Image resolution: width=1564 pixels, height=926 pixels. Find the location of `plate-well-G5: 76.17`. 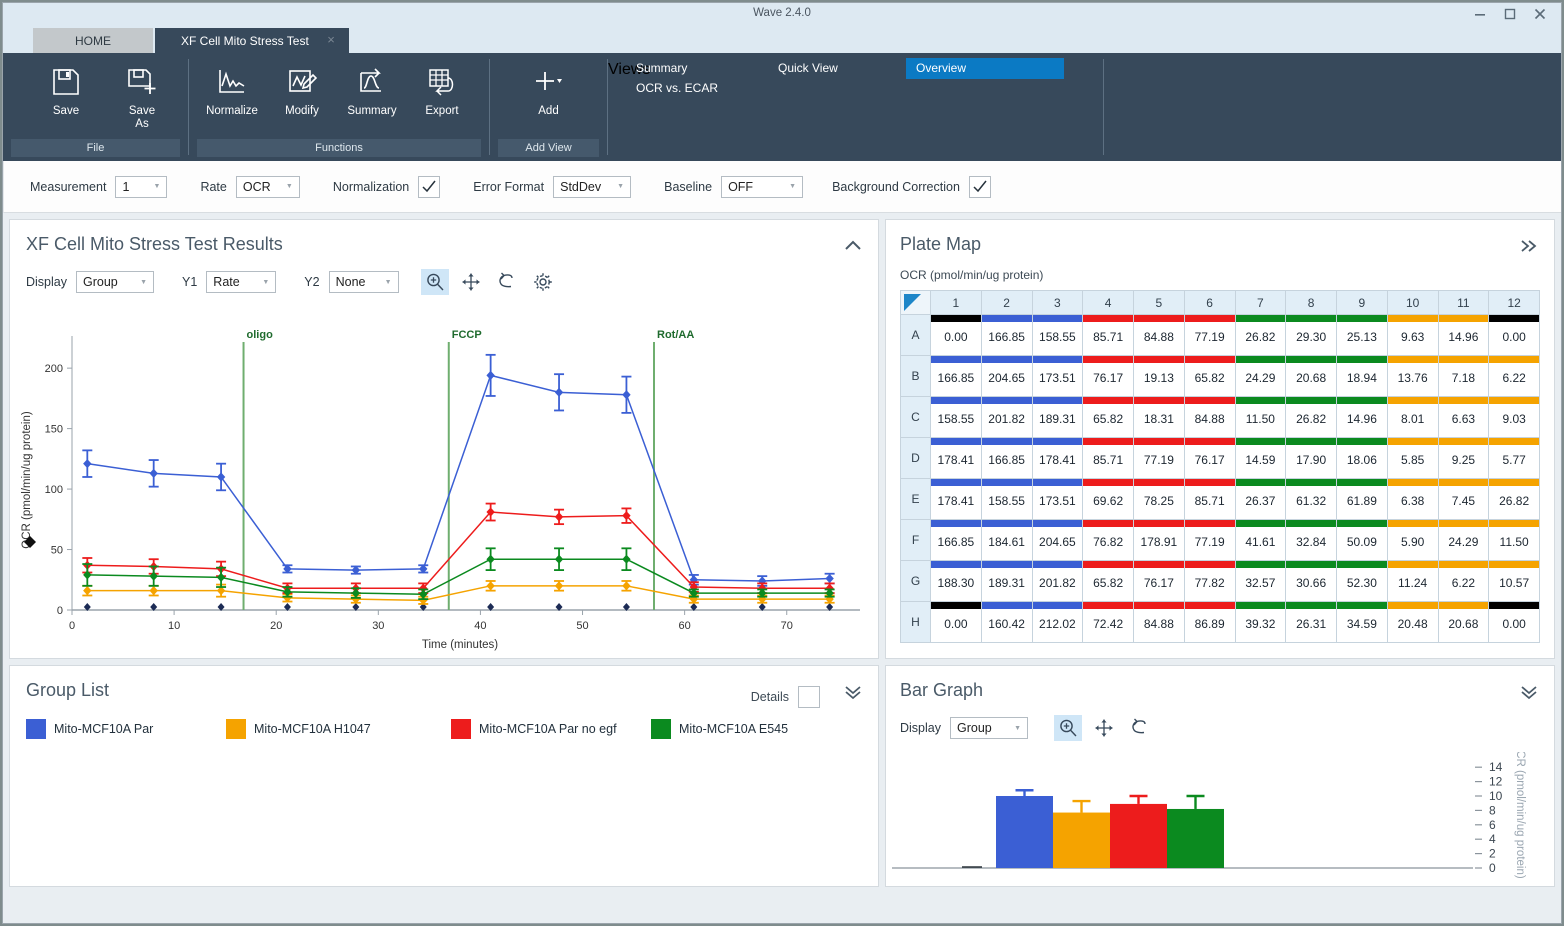

plate-well-G5: 76.17 is located at coordinates (1159, 581).